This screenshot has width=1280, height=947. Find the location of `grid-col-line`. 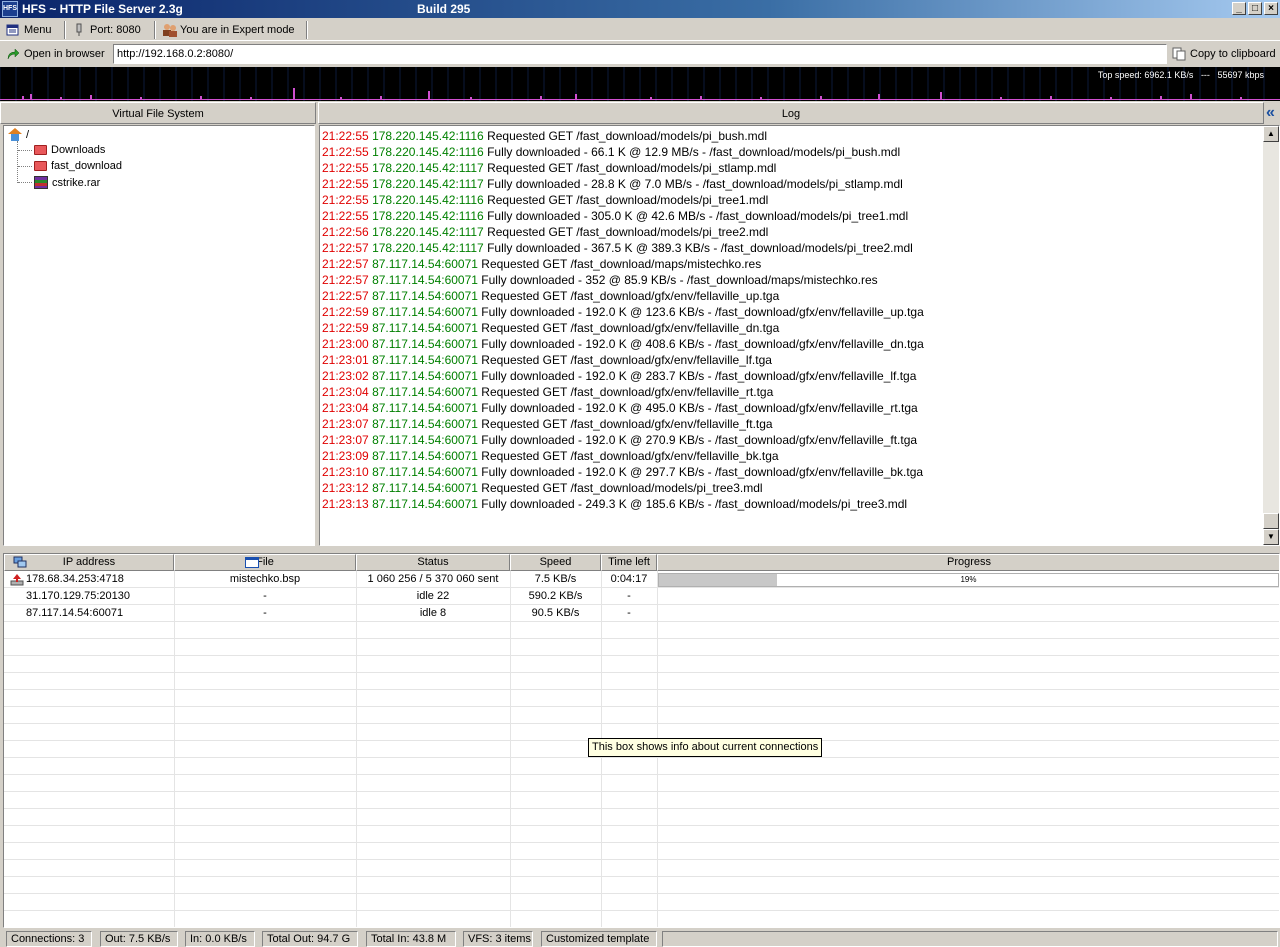

grid-col-line is located at coordinates (356, 749).